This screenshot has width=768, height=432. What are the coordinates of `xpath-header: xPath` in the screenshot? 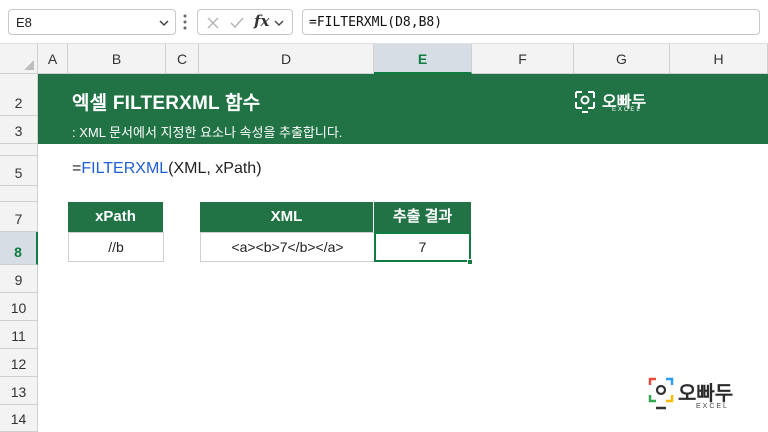 It's located at (116, 217).